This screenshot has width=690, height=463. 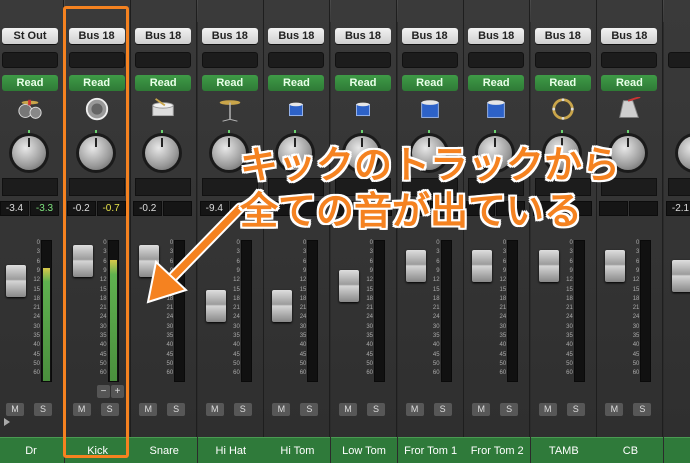 I want to click on play-triangle-icon, so click(x=7, y=422).